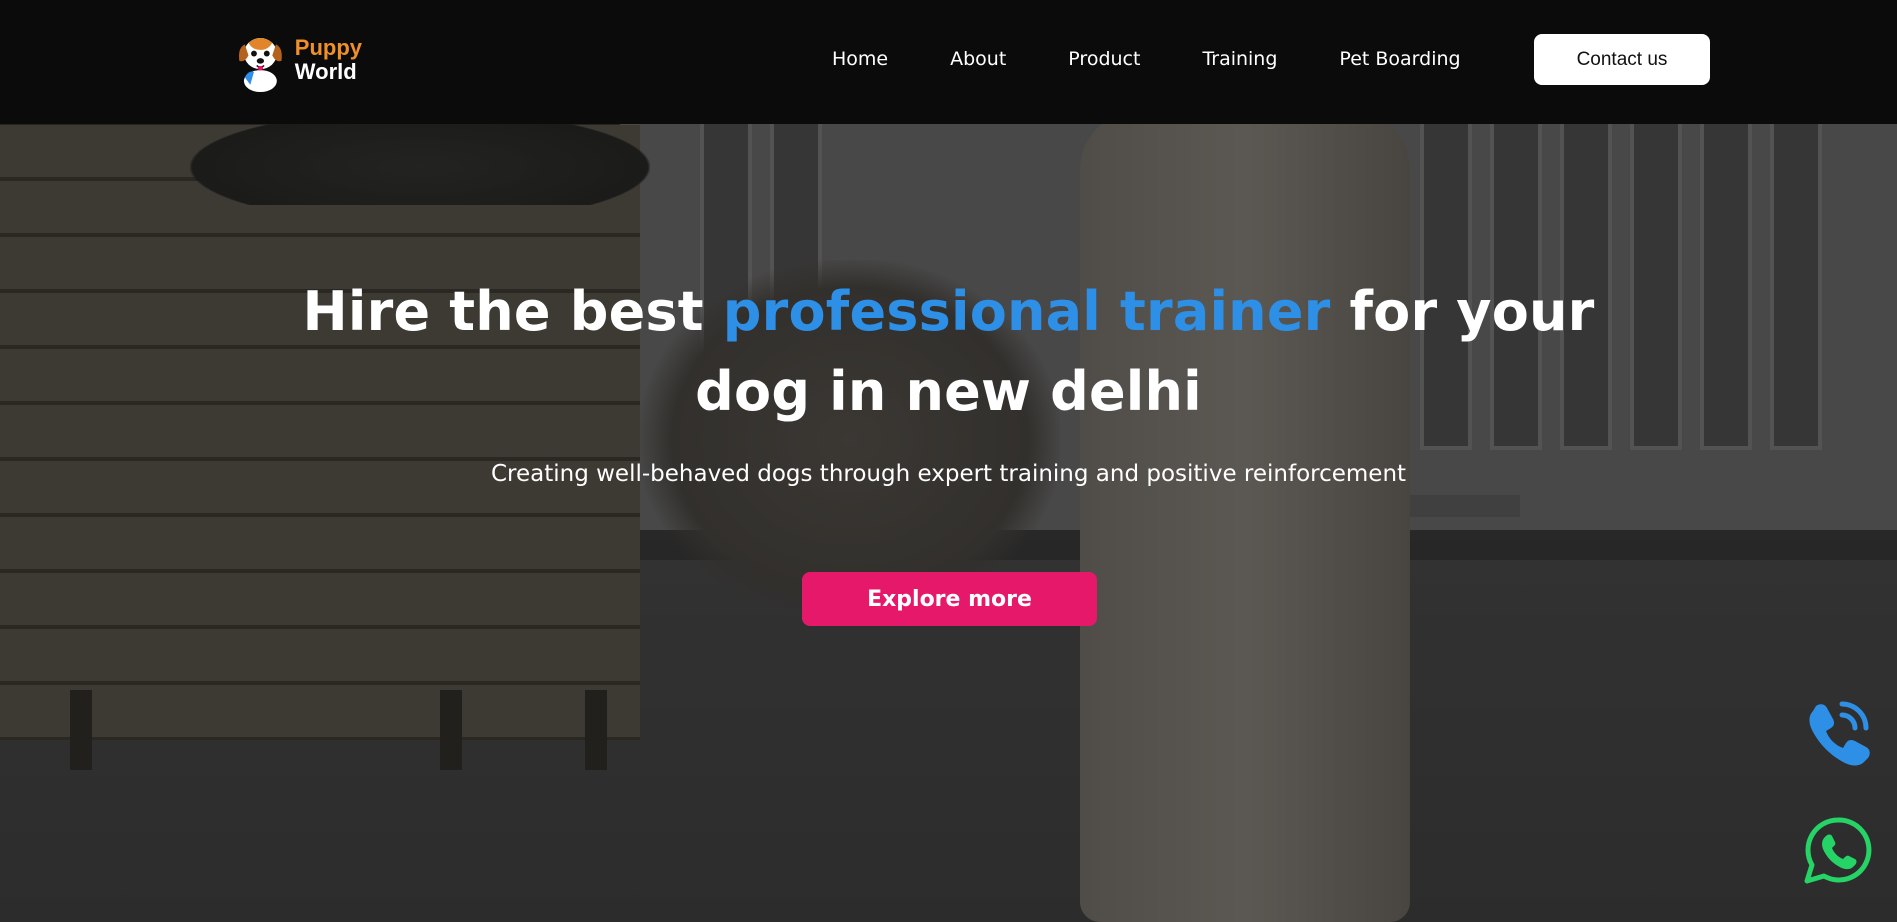  I want to click on nav-link-training: Training, so click(1239, 59).